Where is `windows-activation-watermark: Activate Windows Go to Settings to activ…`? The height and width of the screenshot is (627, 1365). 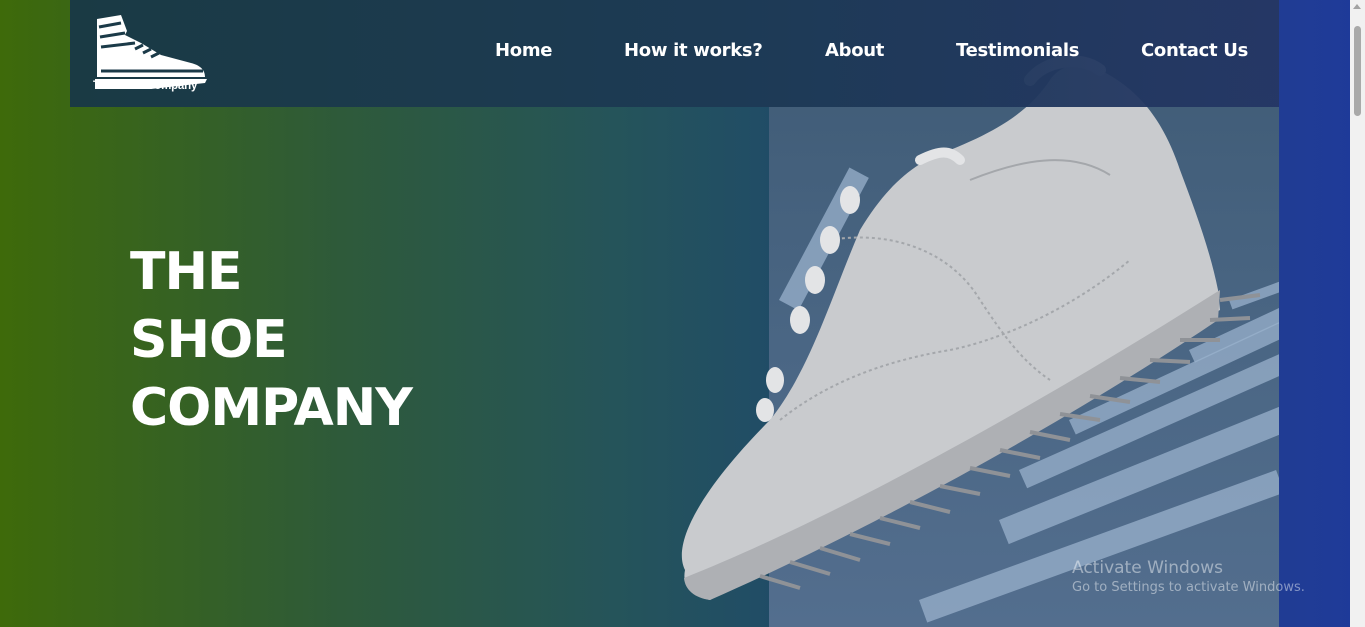 windows-activation-watermark: Activate Windows Go to Settings to activ… is located at coordinates (1188, 576).